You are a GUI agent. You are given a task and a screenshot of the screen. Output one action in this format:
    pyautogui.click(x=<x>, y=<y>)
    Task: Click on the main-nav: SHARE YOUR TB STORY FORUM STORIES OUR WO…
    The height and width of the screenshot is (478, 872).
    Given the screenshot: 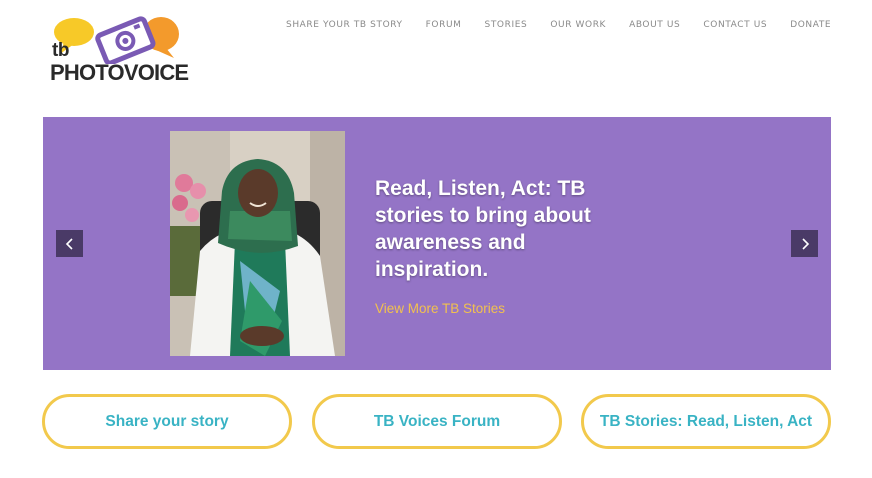 What is the action you would take?
    pyautogui.click(x=558, y=25)
    